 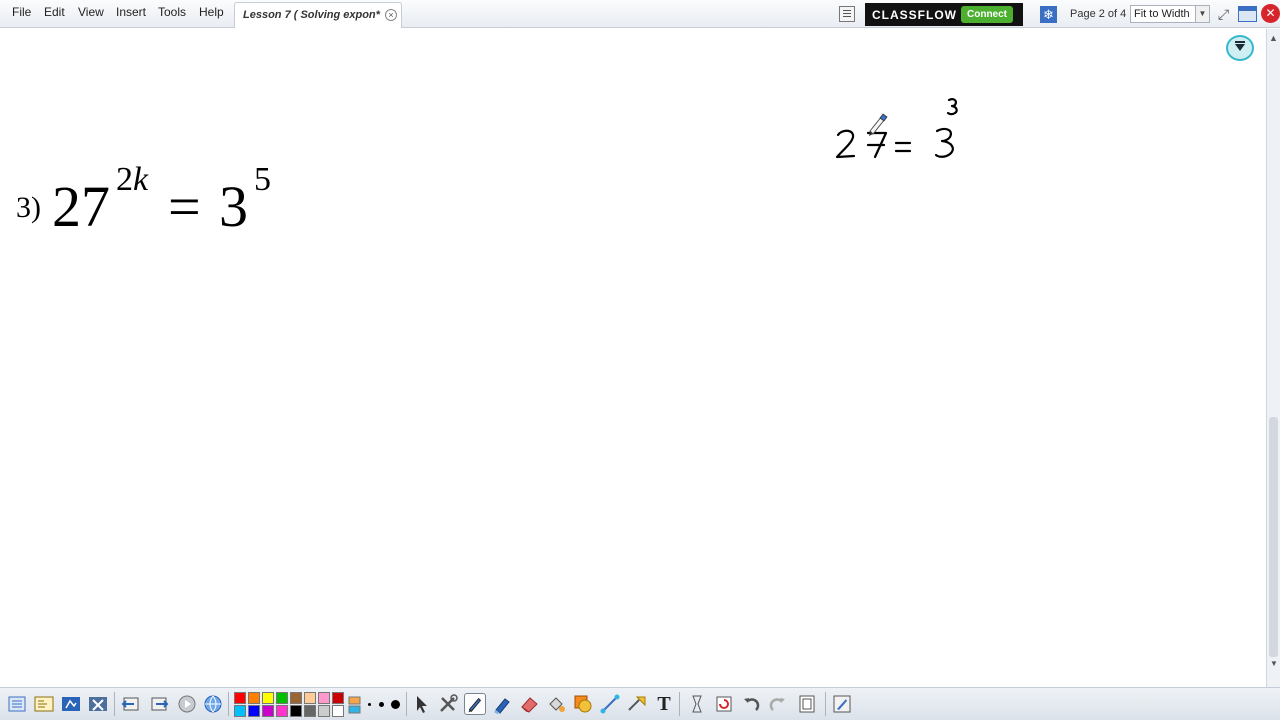 What do you see at coordinates (54, 12) in the screenshot?
I see `menu-edit: Edit` at bounding box center [54, 12].